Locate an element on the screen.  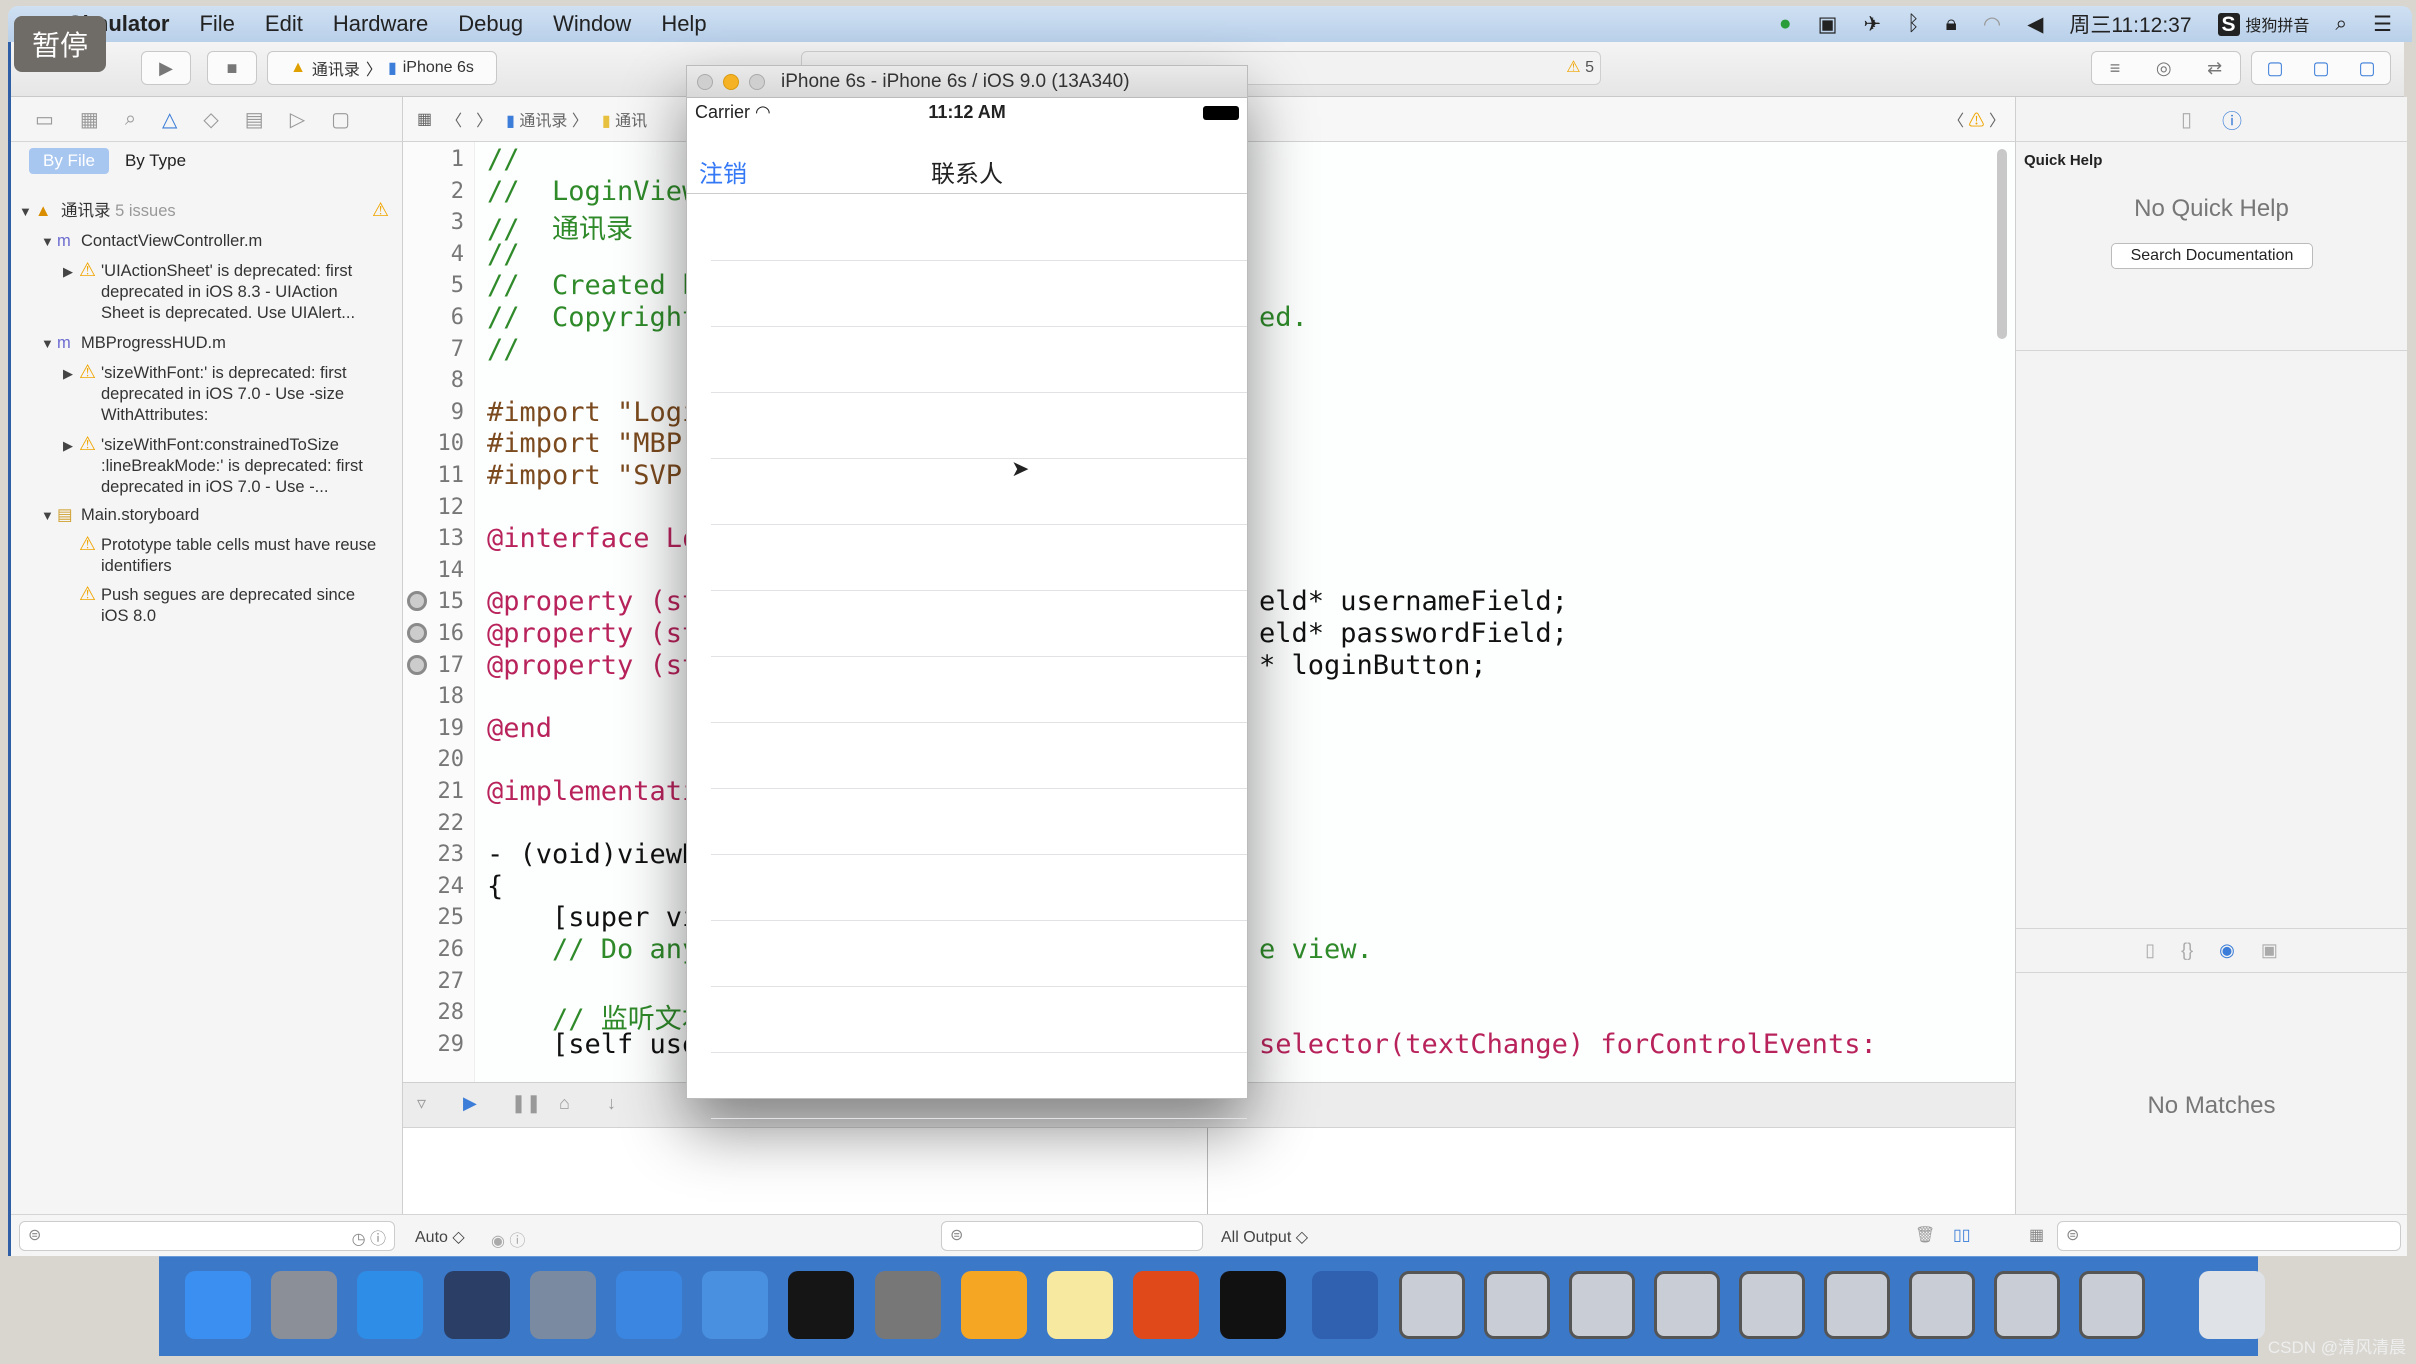
stop-button: ■ is located at coordinates (232, 68).